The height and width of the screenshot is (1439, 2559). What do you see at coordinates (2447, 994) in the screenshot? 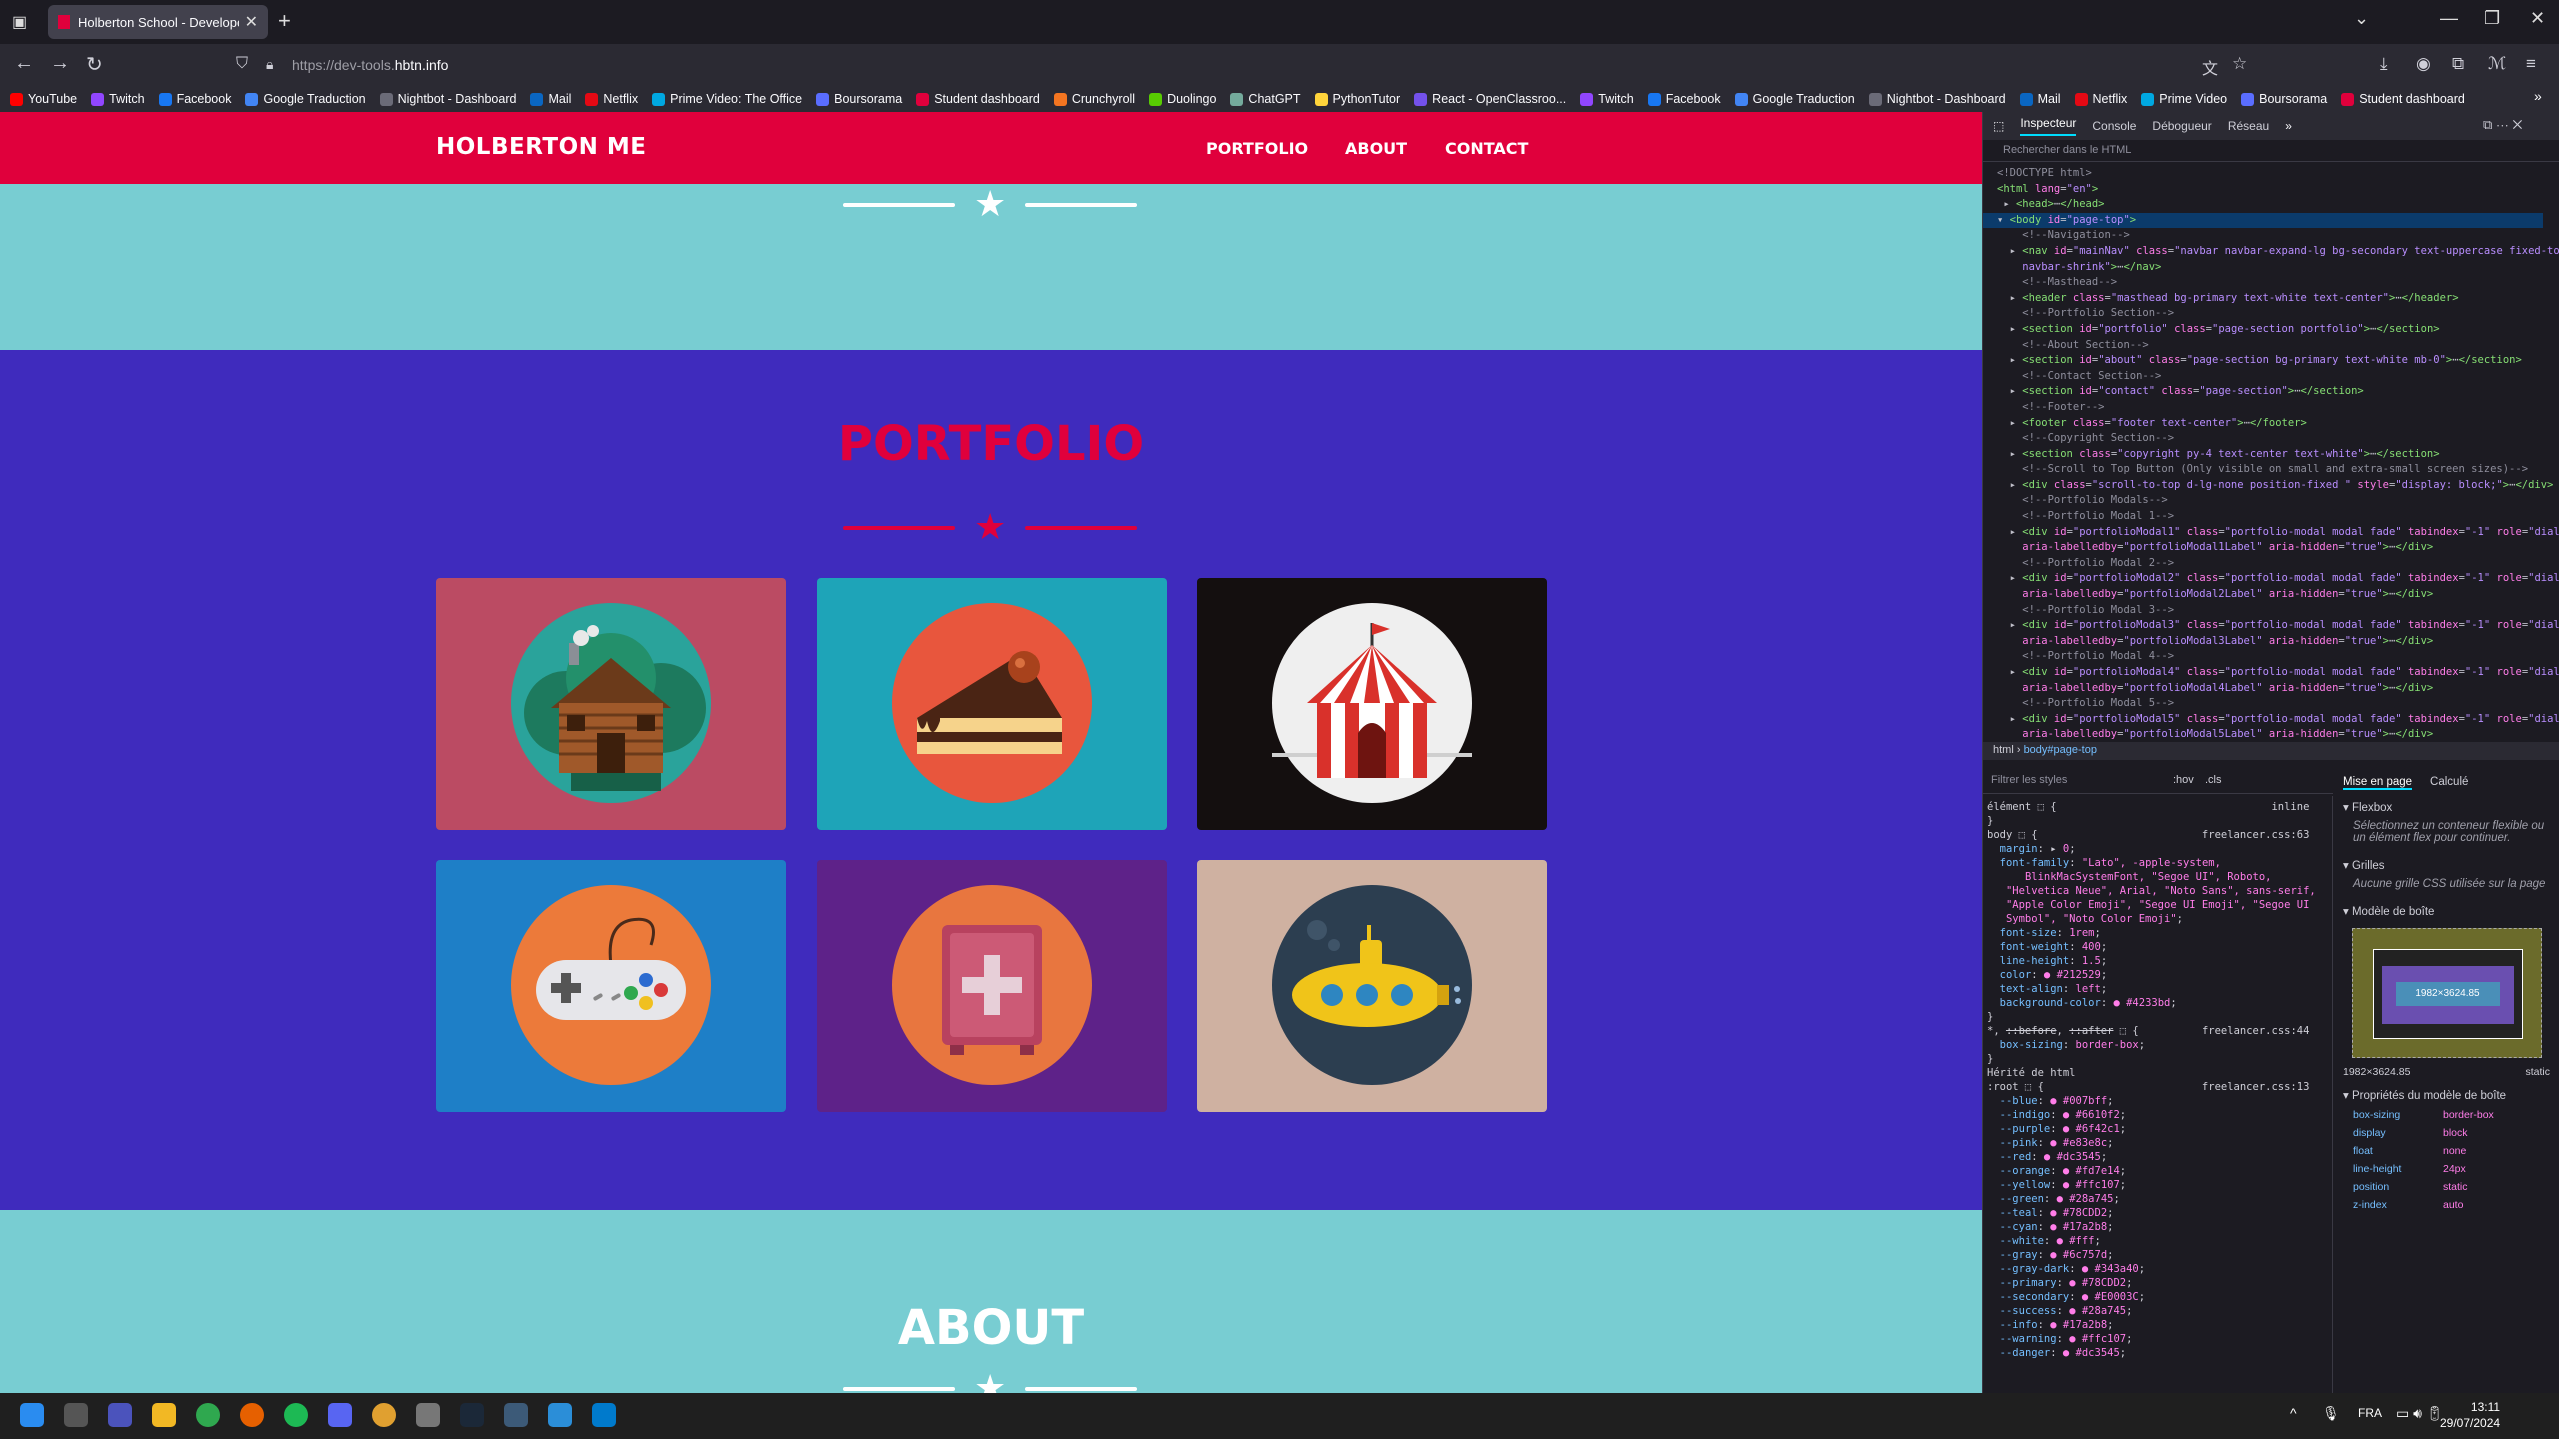
I see `box-model-content: 1982×3624.85` at bounding box center [2447, 994].